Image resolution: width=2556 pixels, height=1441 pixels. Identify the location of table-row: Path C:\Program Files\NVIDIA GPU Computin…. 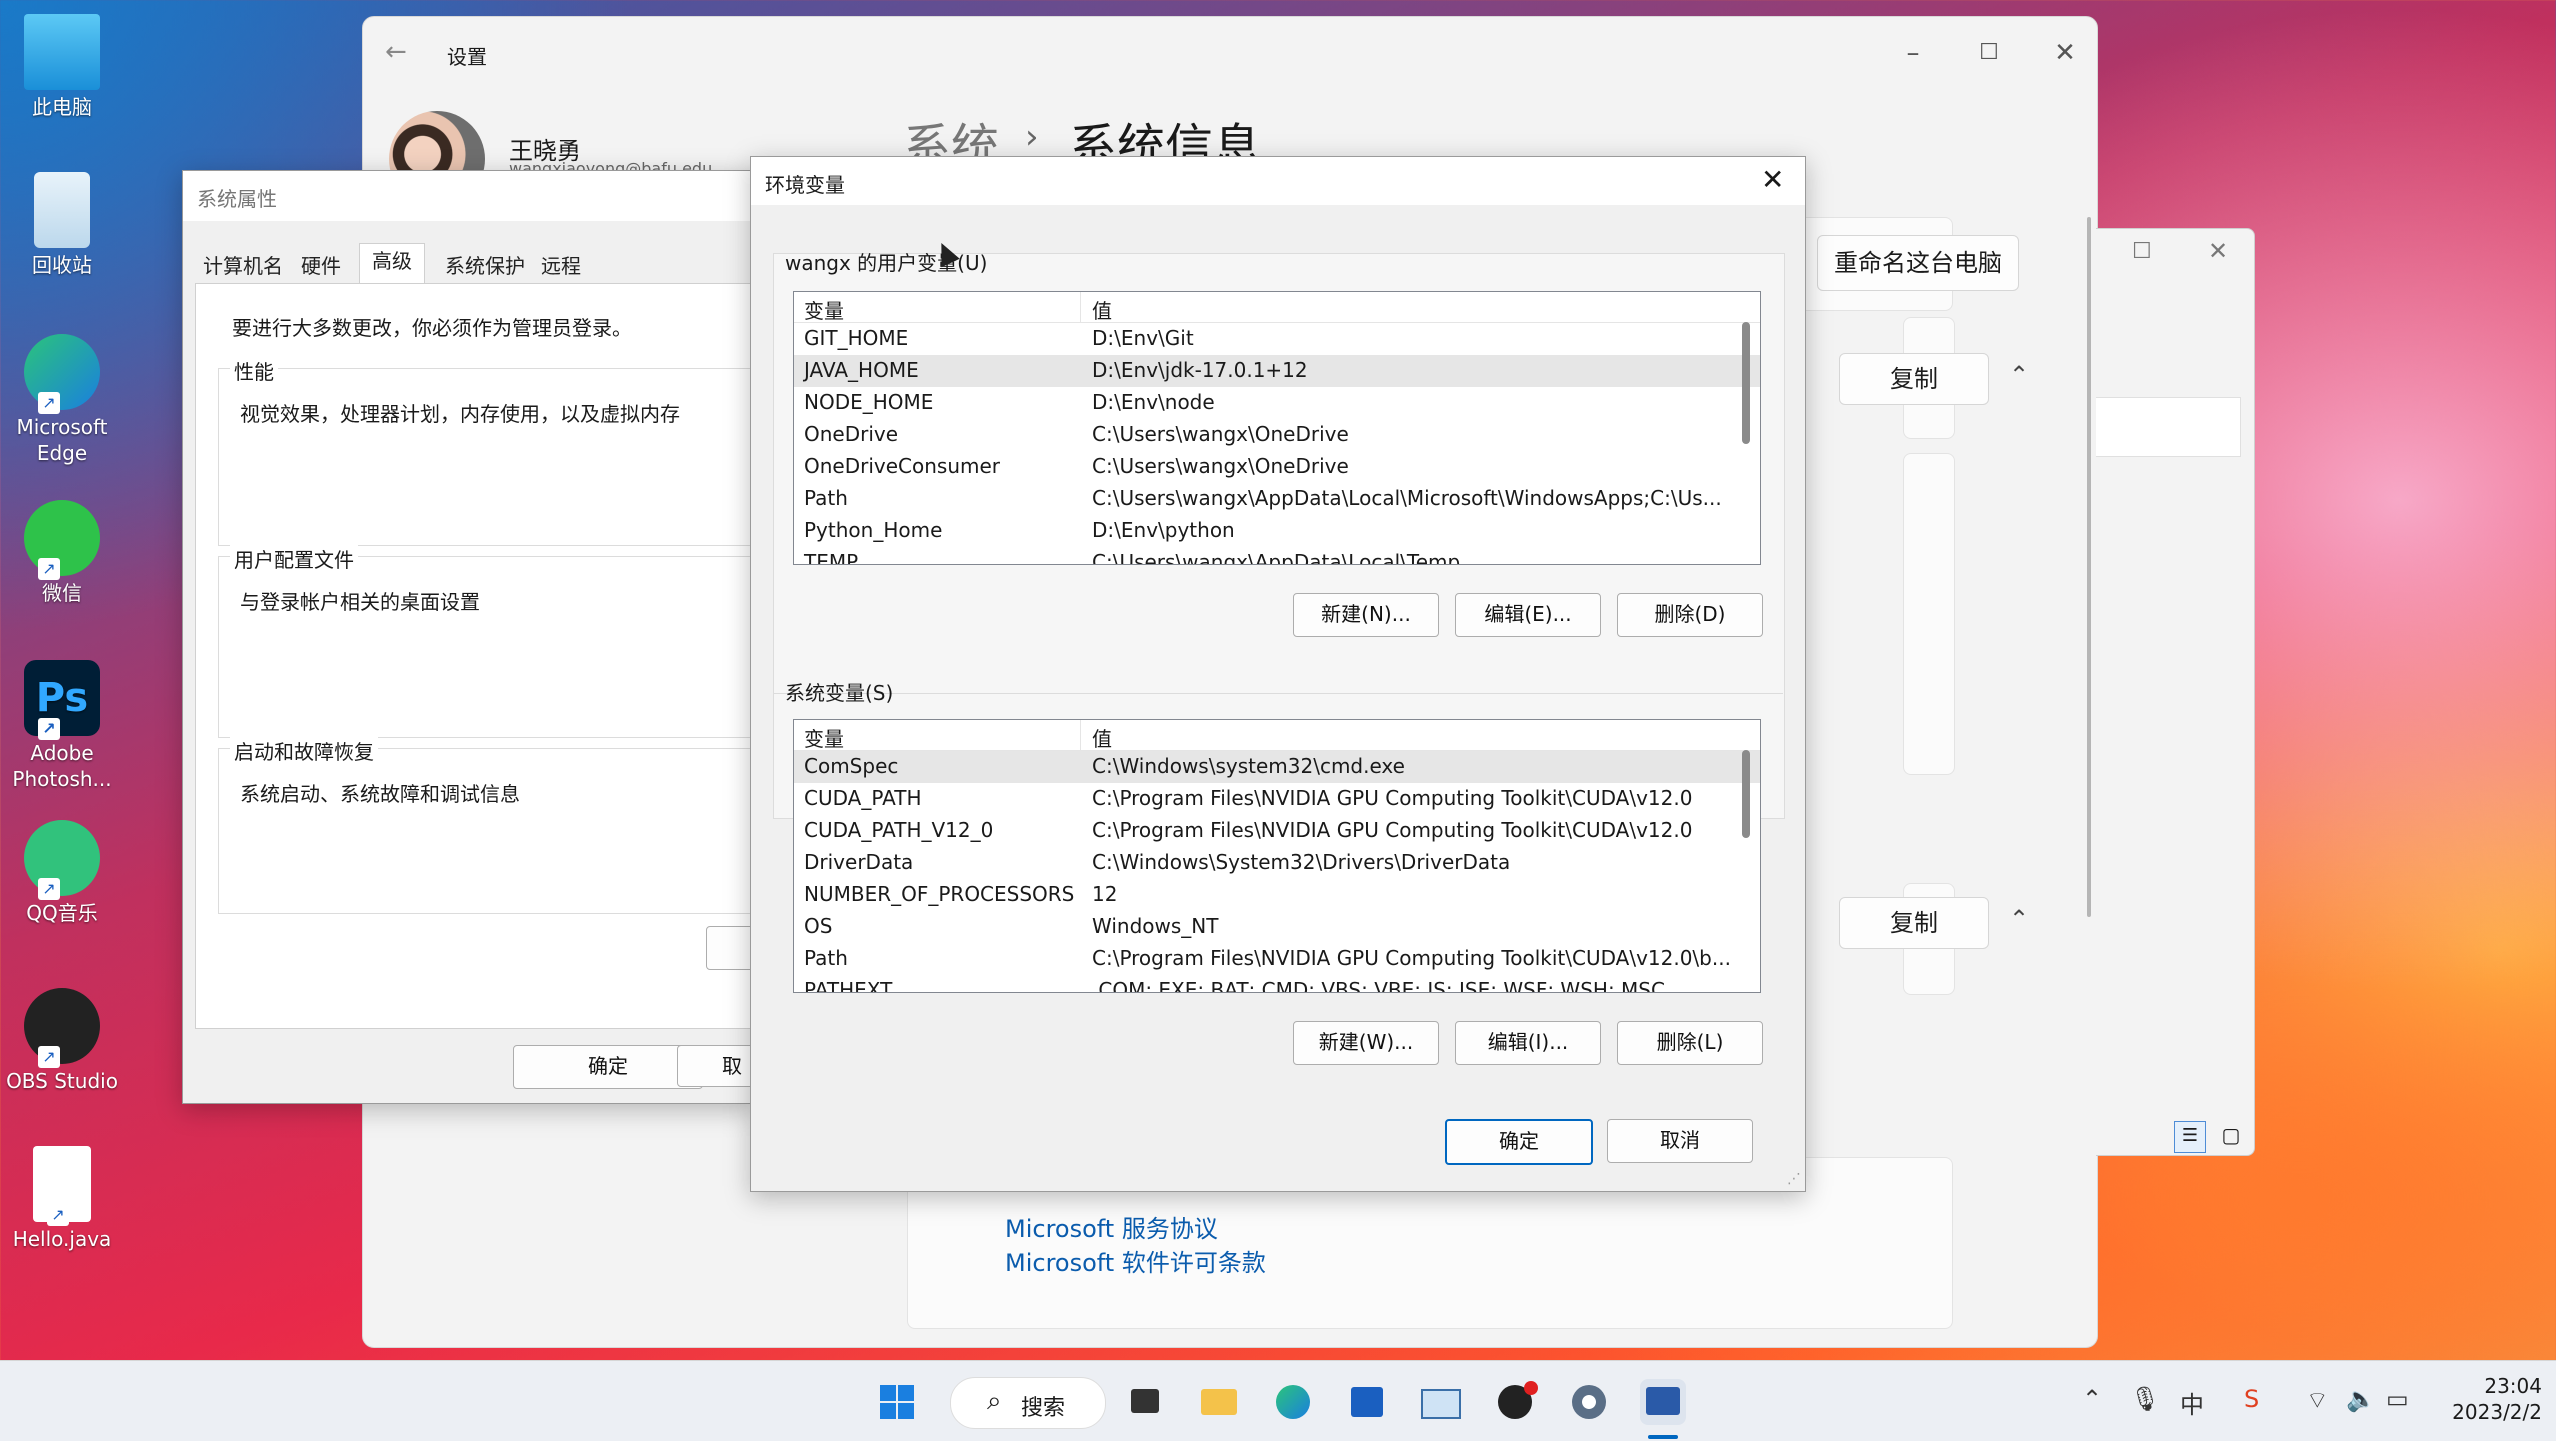
(1277, 959).